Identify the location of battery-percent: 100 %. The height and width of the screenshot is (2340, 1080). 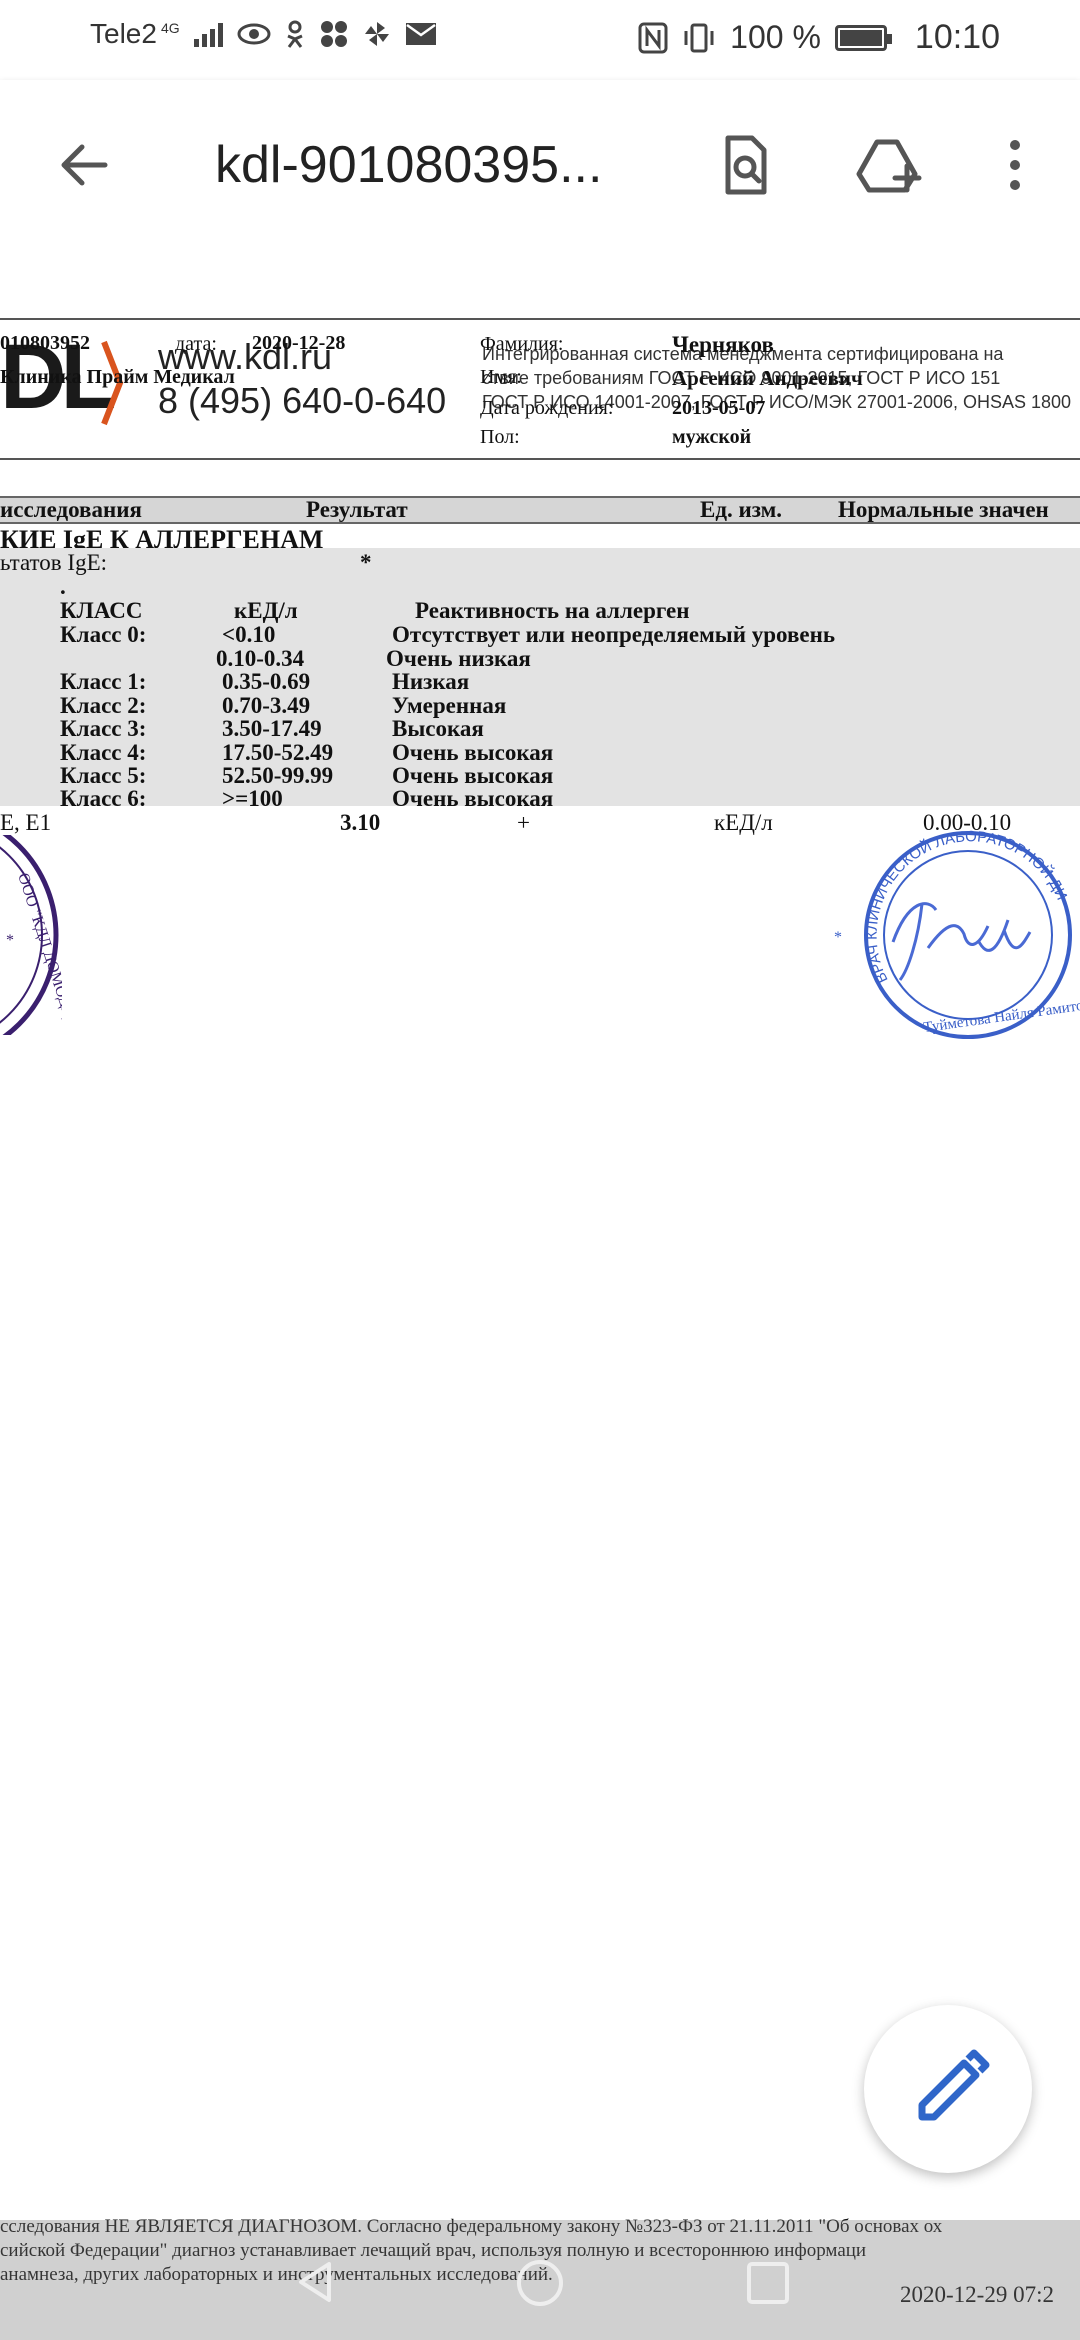
(775, 37).